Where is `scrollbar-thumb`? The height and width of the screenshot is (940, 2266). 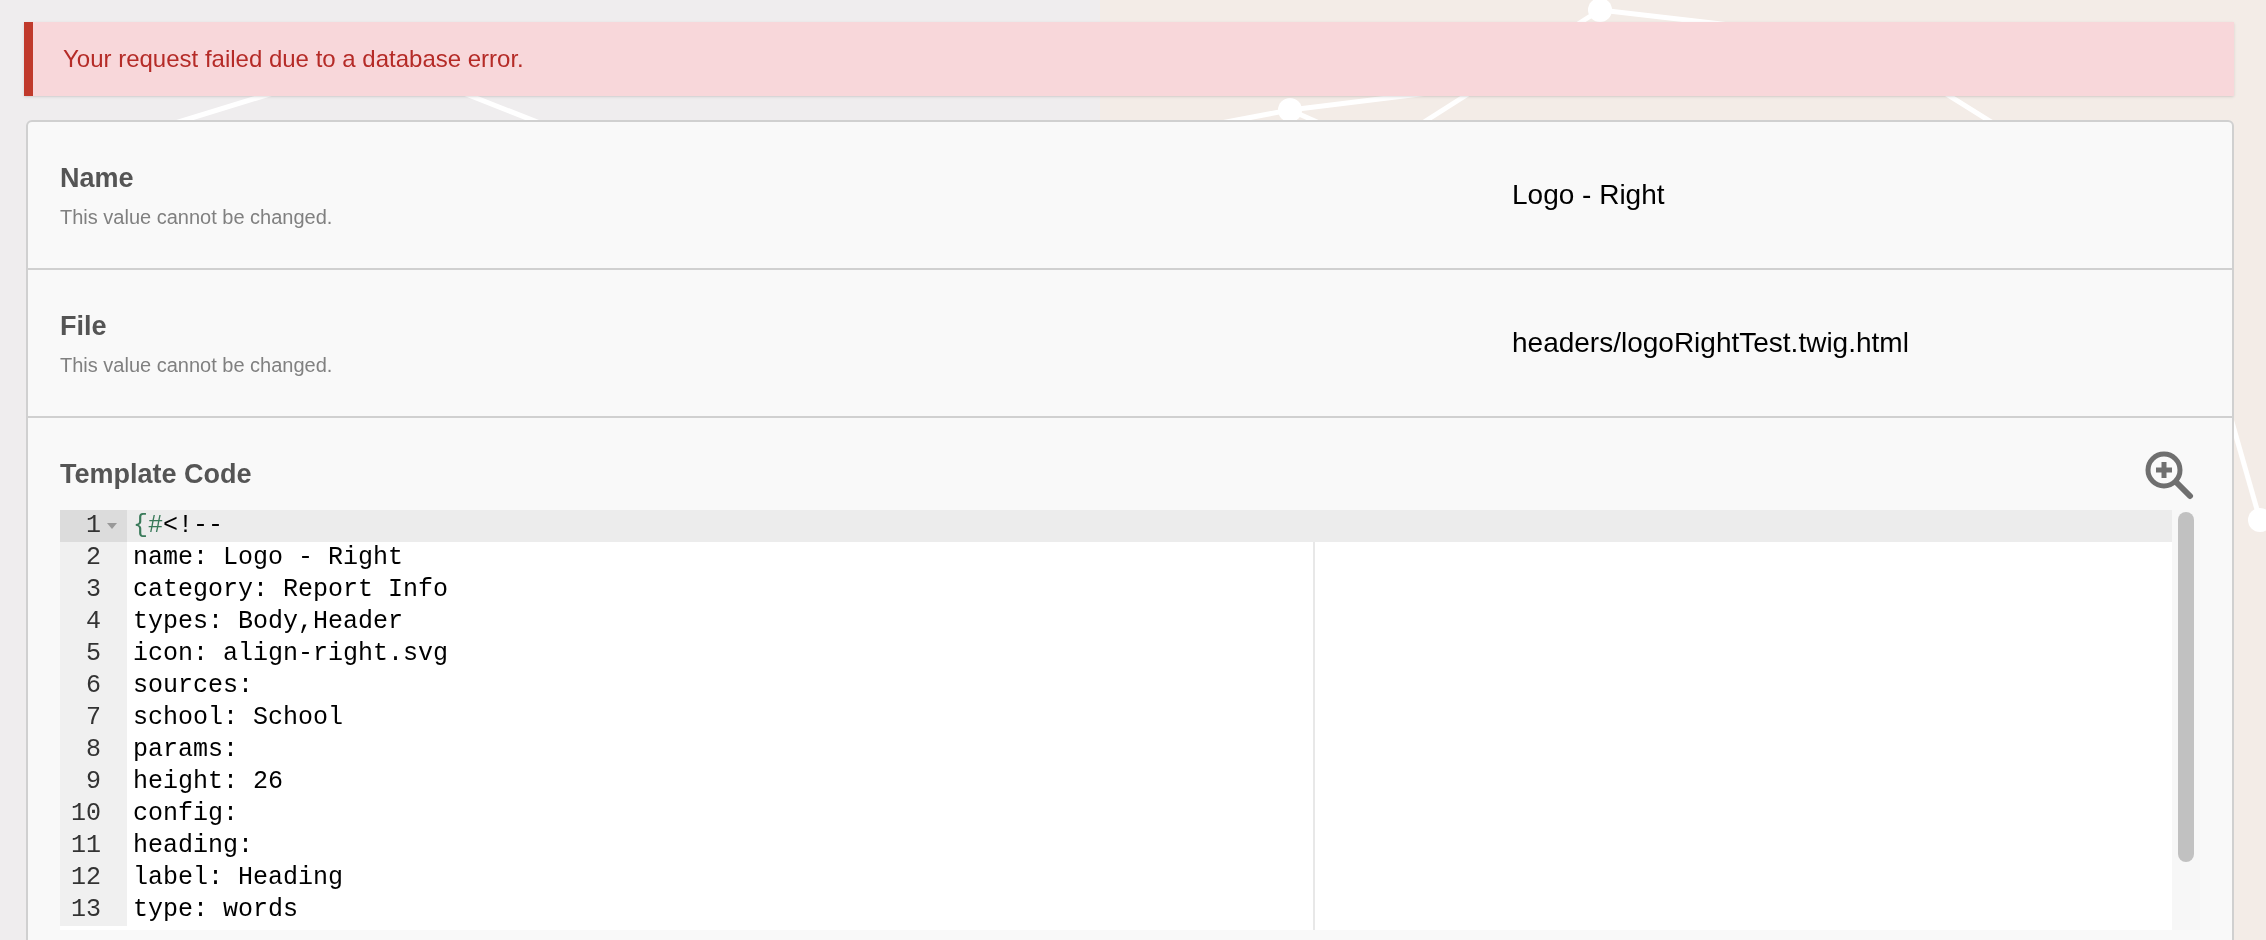
scrollbar-thumb is located at coordinates (2186, 687).